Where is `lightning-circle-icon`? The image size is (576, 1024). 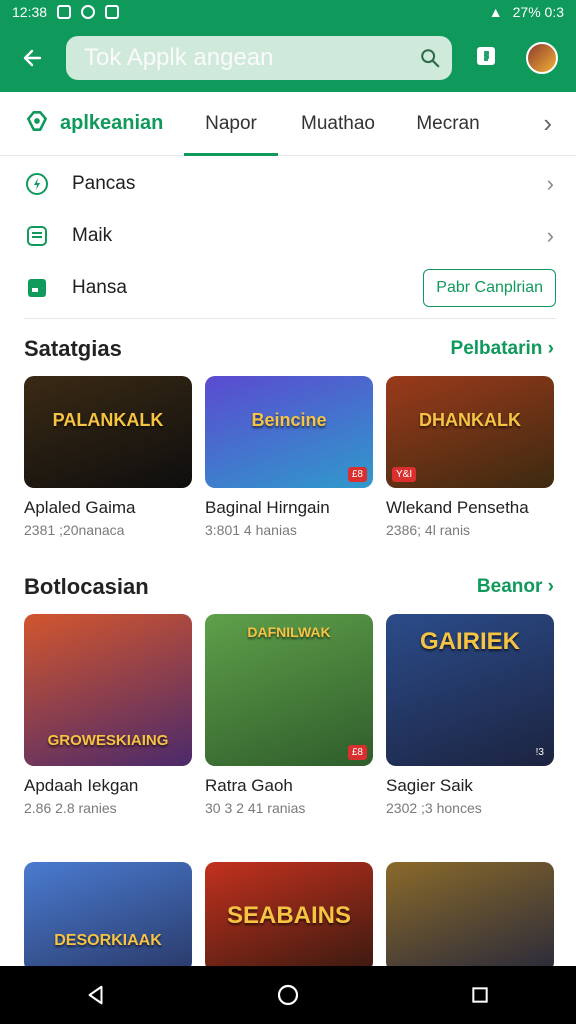 lightning-circle-icon is located at coordinates (37, 184).